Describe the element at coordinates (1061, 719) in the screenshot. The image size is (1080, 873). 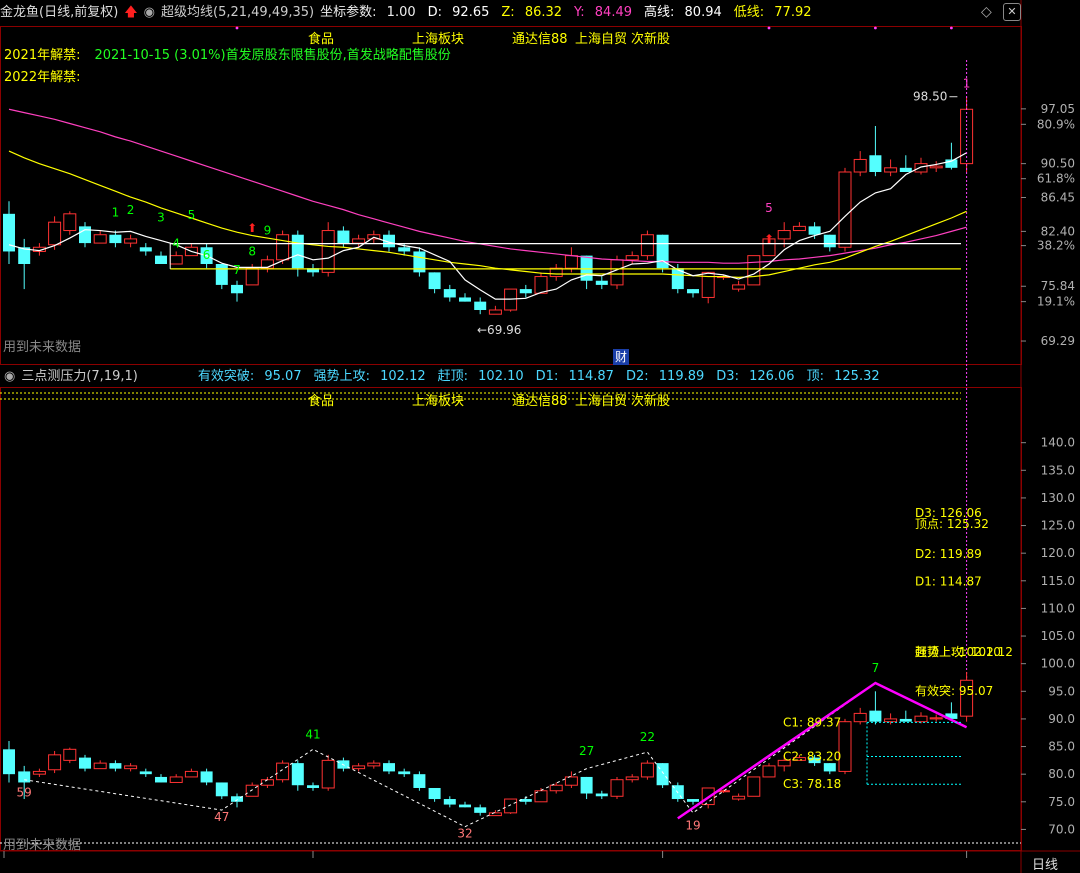
I see `y-tick-label: 90.0` at that location.